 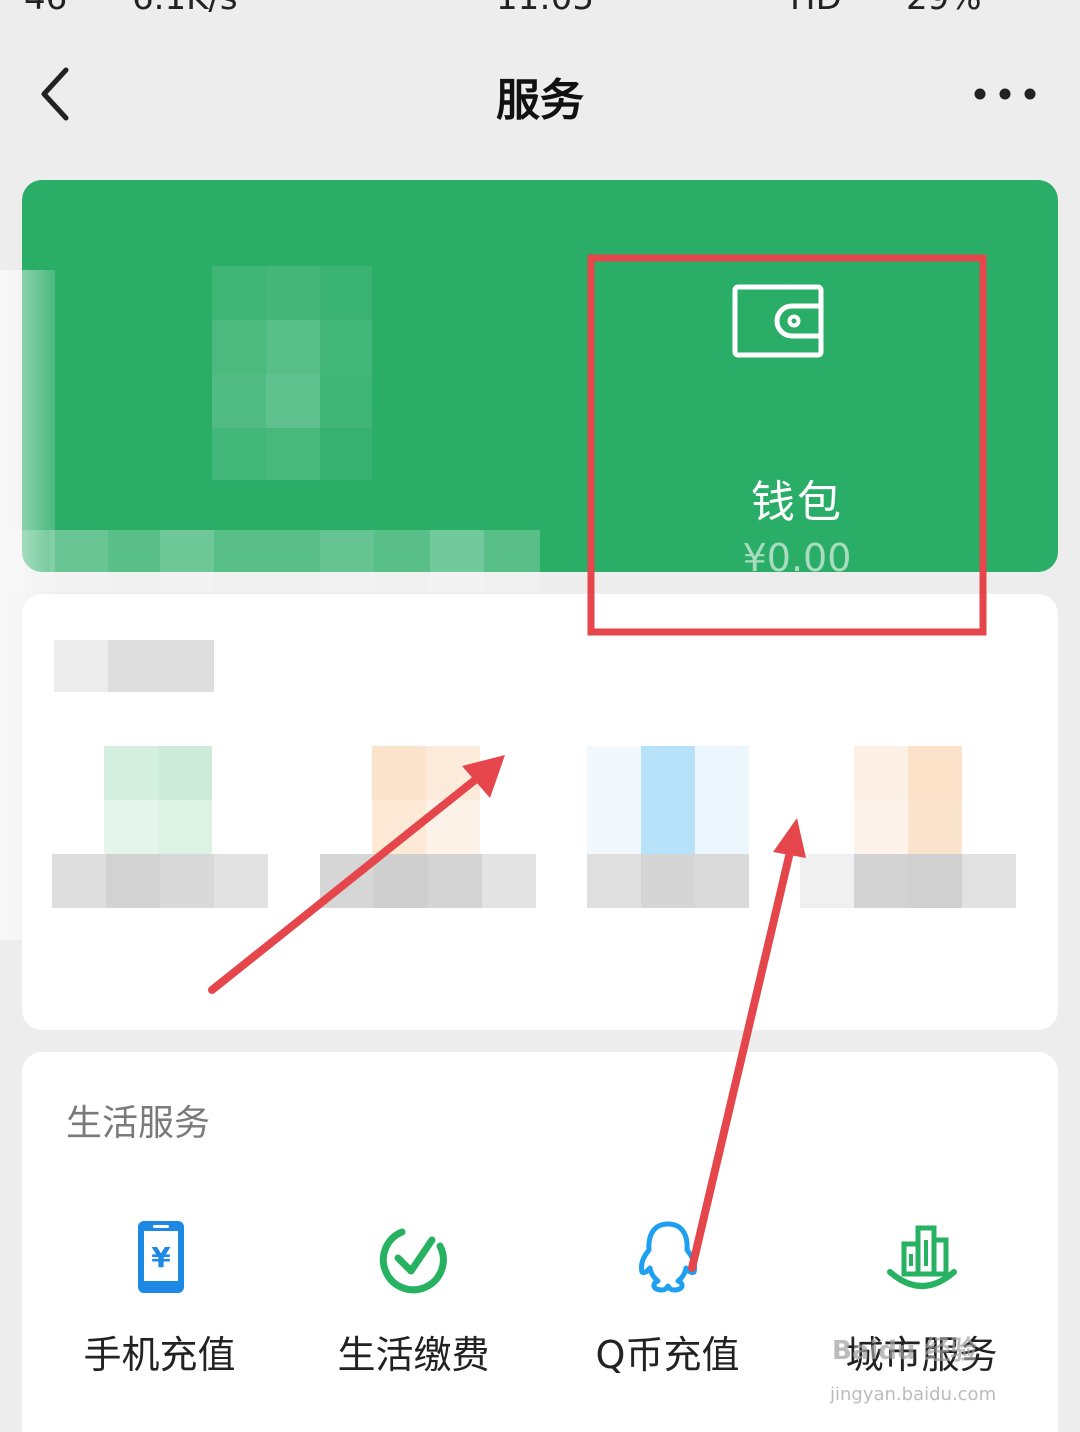 I want to click on service-label: 手机充值, so click(x=159, y=1355).